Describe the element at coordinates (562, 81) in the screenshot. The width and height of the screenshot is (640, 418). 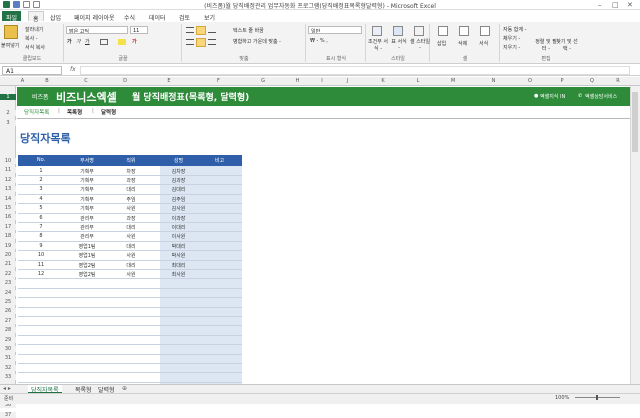
I see `column-header: P` at that location.